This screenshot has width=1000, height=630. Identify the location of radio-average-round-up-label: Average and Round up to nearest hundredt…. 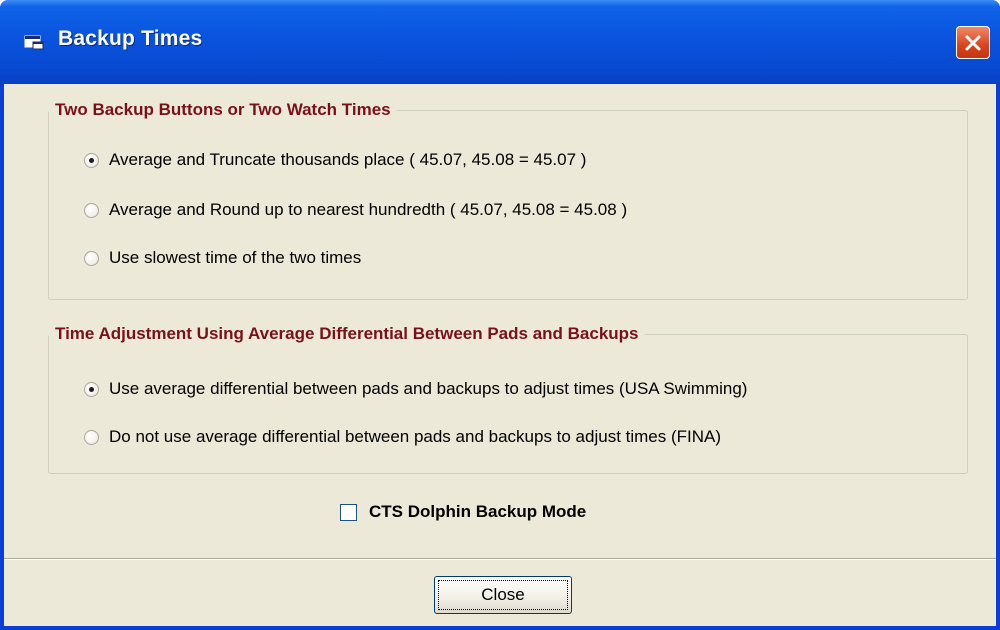
(368, 209).